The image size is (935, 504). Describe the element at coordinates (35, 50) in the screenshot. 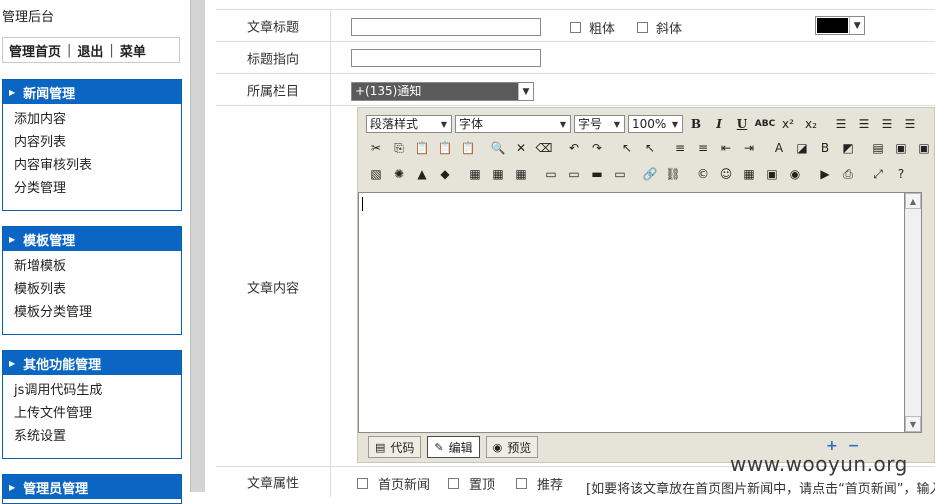

I see `home-link: 管理首页` at that location.